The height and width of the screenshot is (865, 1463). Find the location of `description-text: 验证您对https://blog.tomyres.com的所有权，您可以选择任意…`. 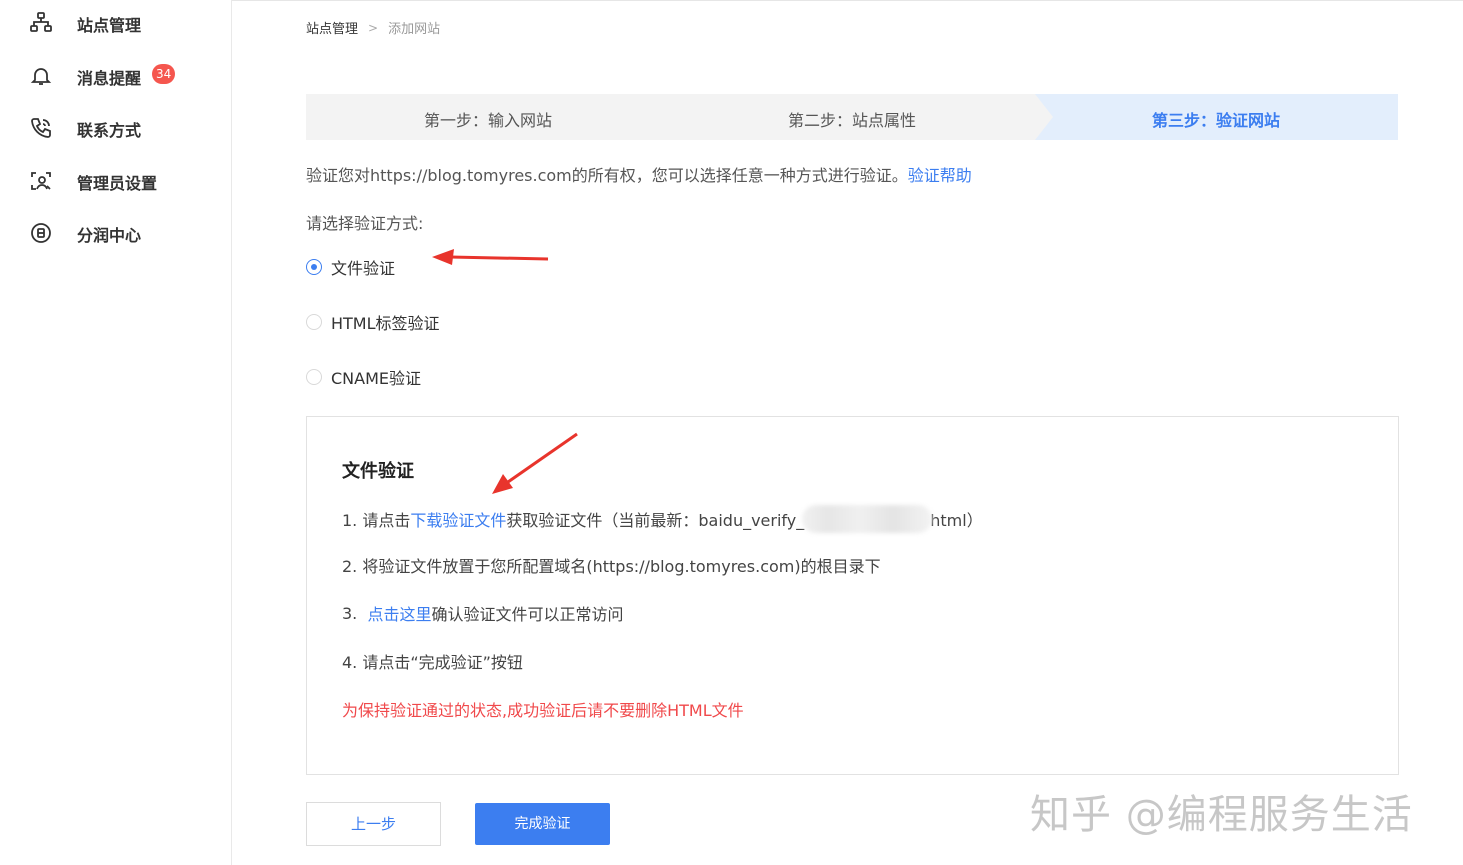

description-text: 验证您对https://blog.tomyres.com的所有权，您可以选择任意… is located at coordinates (607, 175).